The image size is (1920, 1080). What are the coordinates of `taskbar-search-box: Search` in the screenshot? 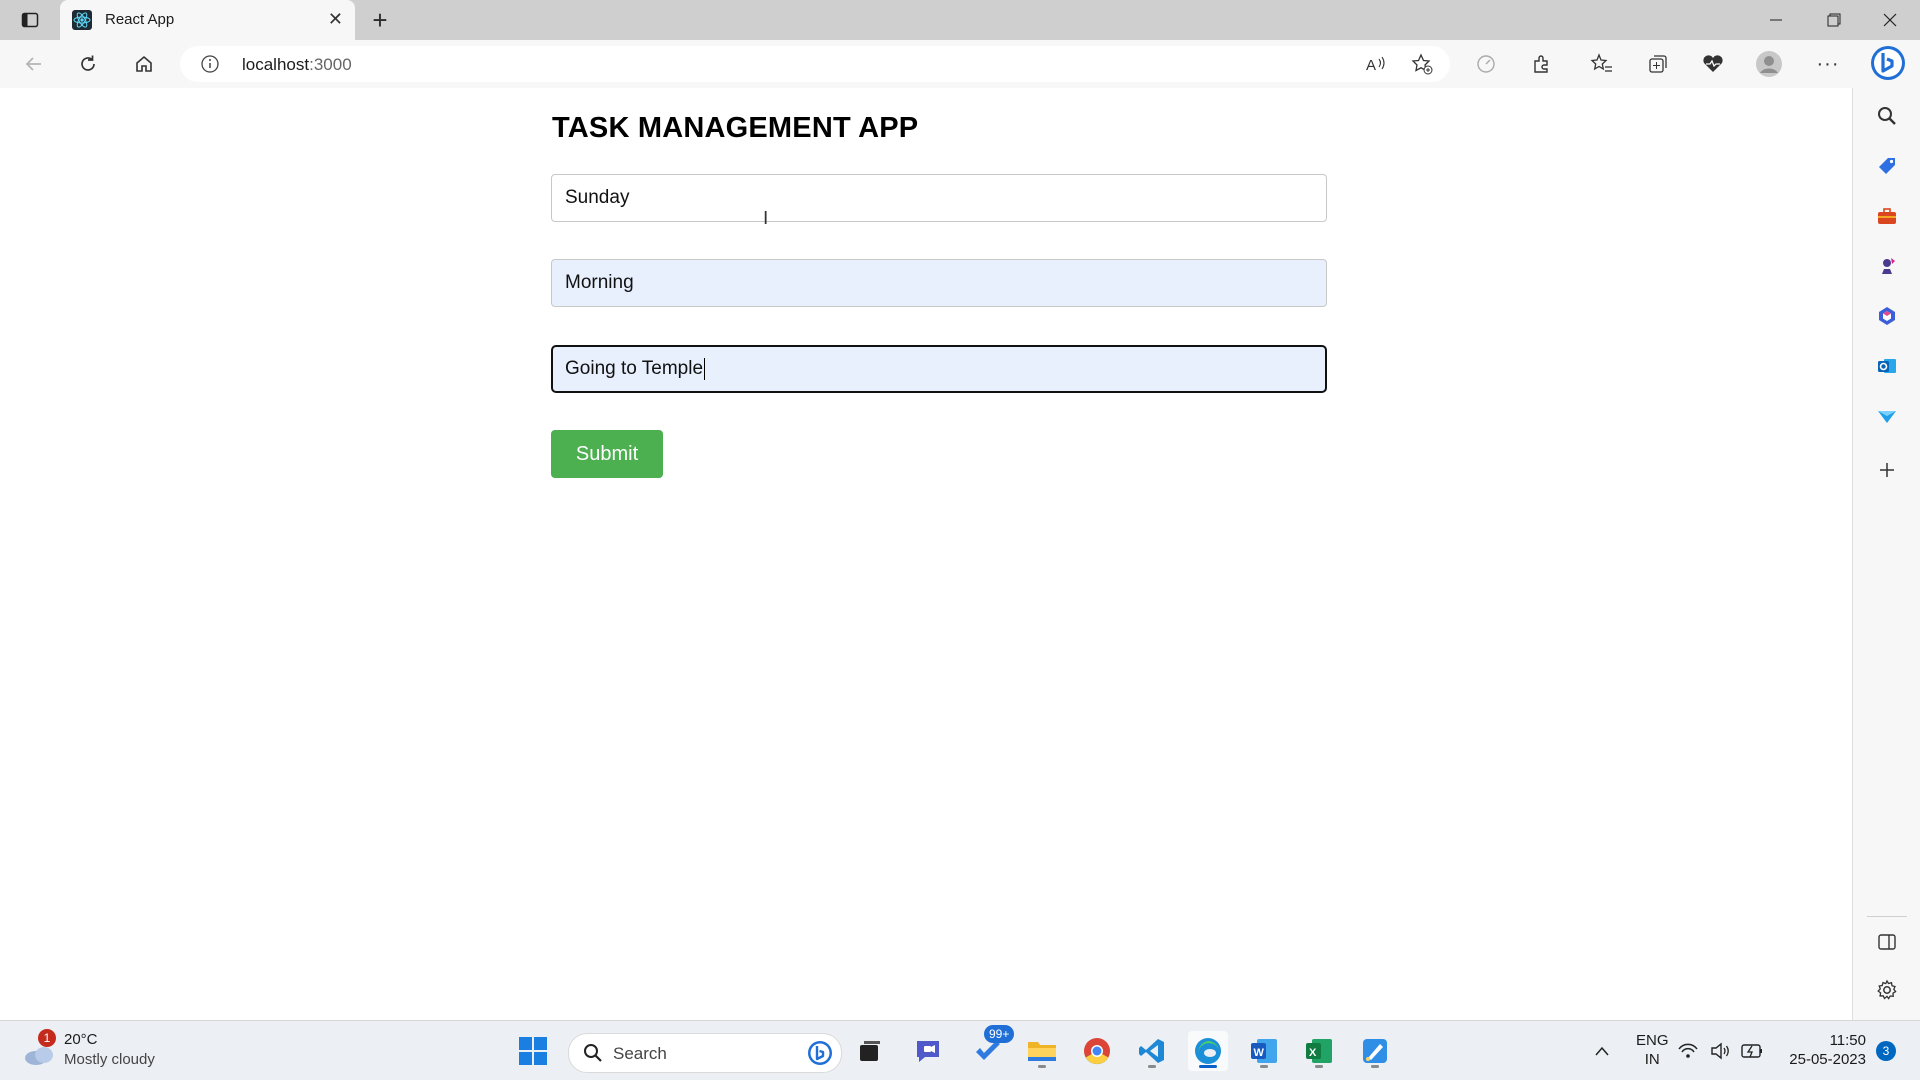 It's located at (705, 1053).